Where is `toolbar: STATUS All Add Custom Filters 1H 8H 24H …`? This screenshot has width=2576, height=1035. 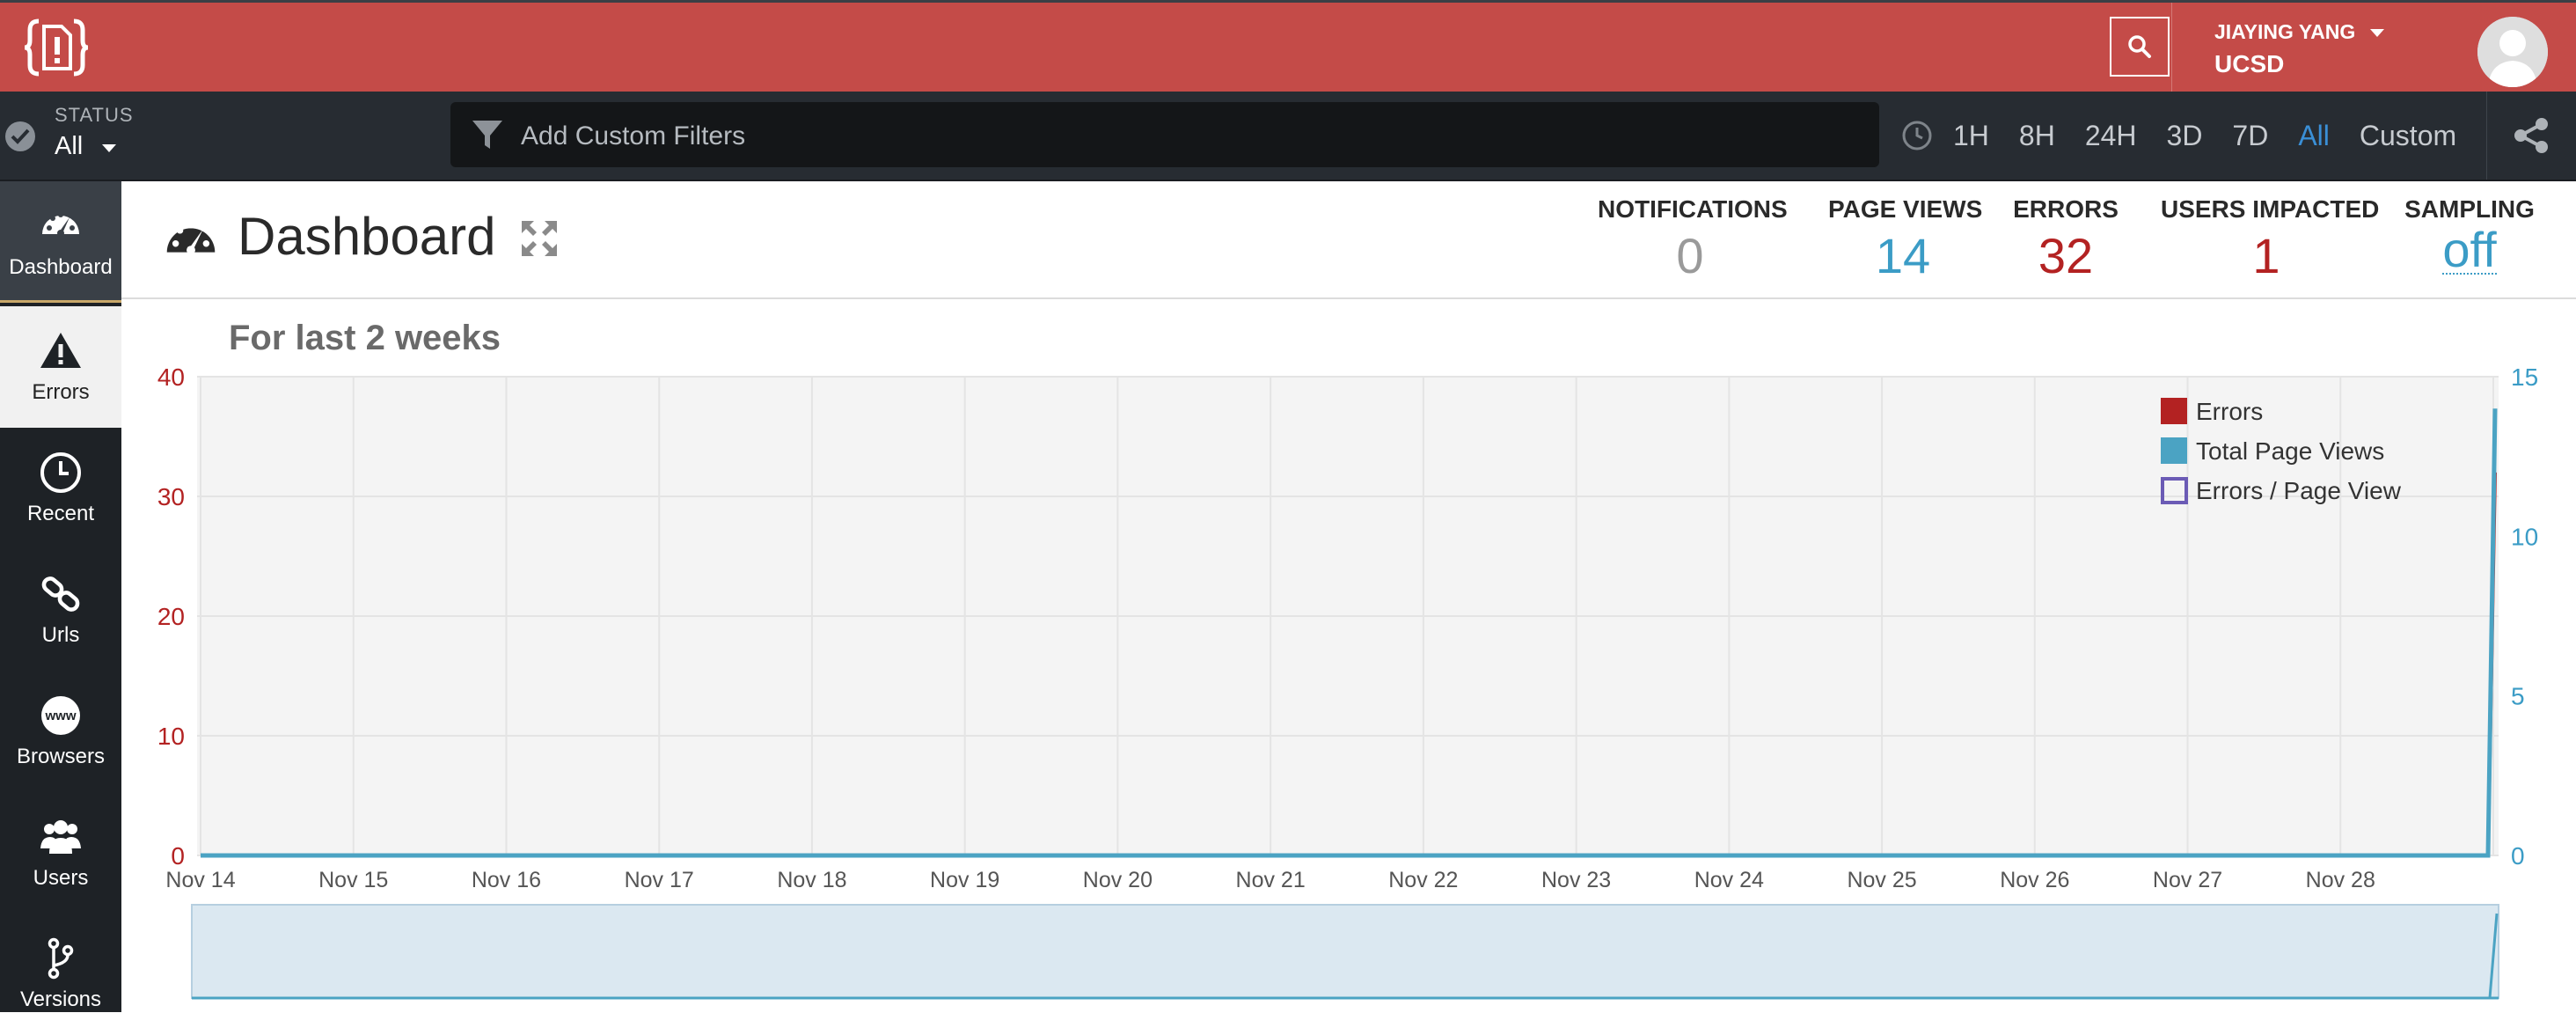 toolbar: STATUS All Add Custom Filters 1H 8H 24H … is located at coordinates (1288, 136).